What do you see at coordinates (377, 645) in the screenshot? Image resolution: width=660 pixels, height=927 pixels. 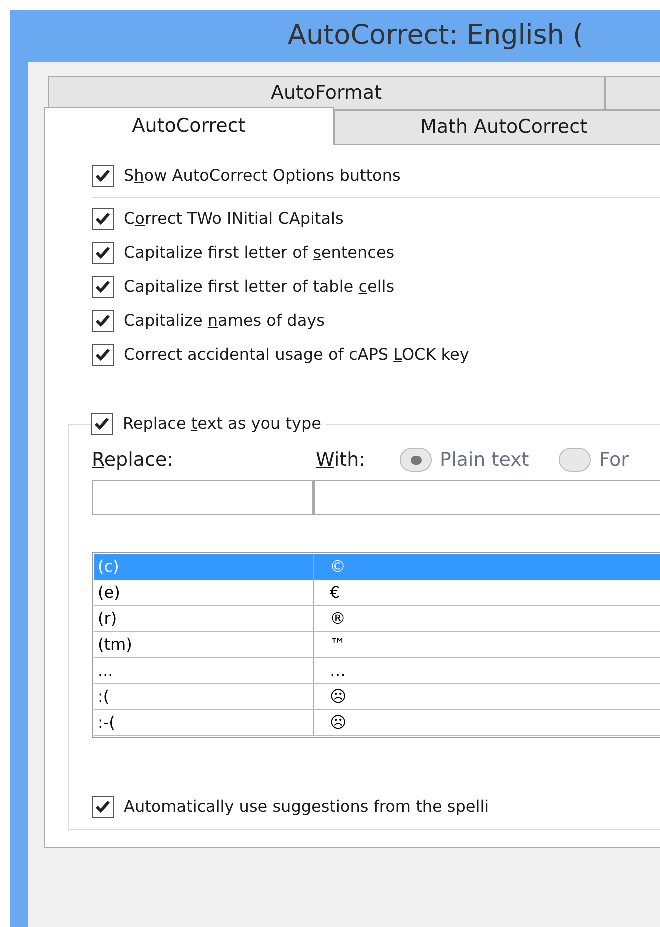 I see `list-row: (tm) ™` at bounding box center [377, 645].